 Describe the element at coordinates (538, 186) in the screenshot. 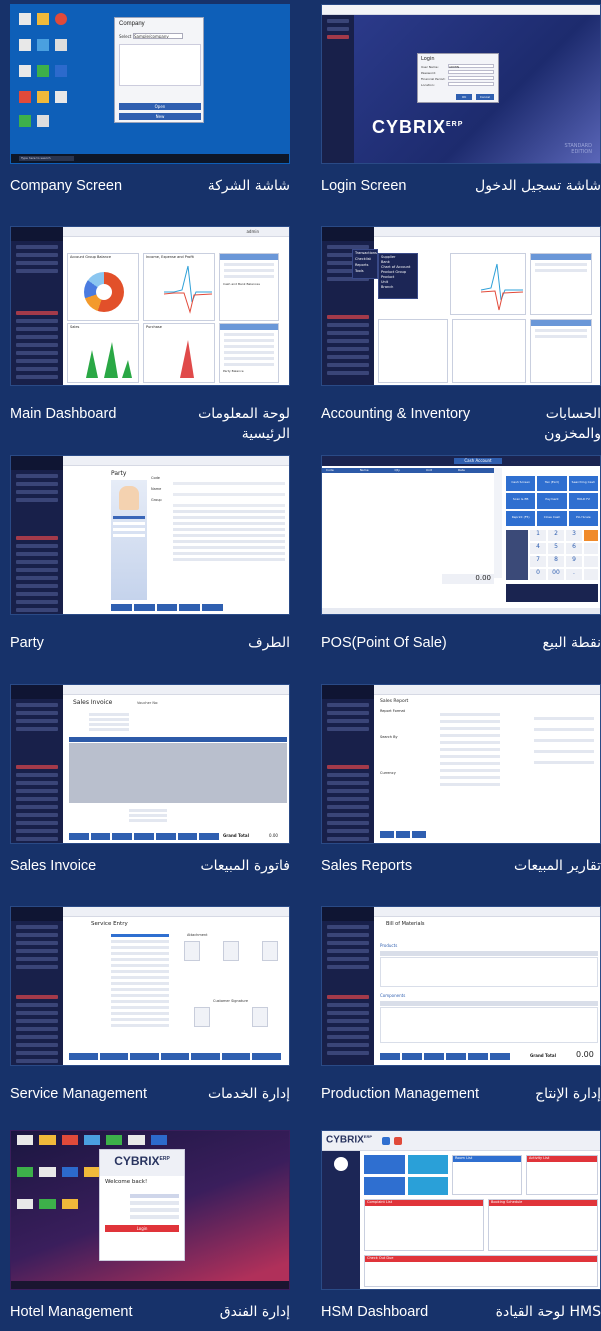

I see `caption-ar: شاشة تسجيل الدخول` at that location.